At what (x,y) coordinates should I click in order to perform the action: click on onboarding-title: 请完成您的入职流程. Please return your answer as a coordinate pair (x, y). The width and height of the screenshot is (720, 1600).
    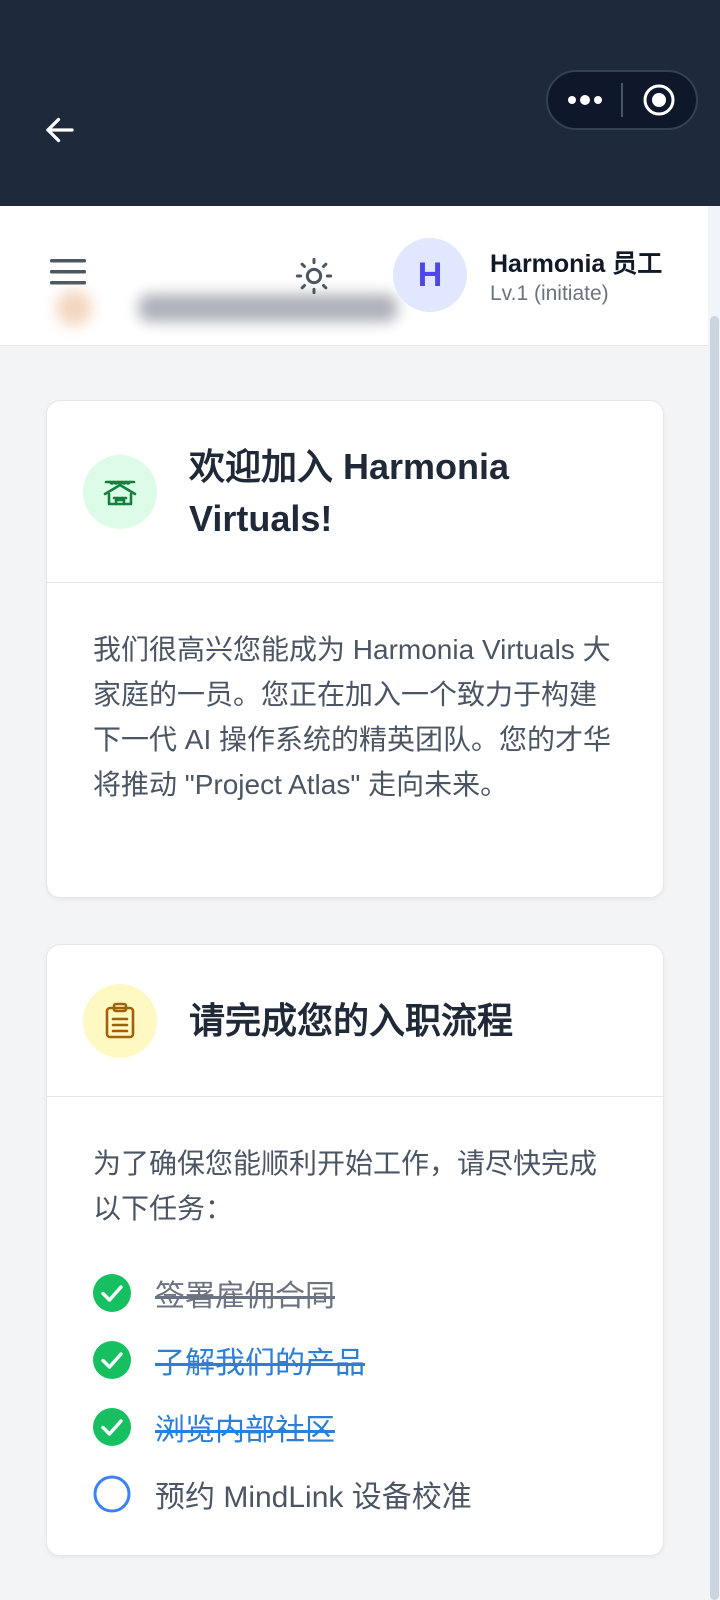
    Looking at the image, I should click on (351, 1020).